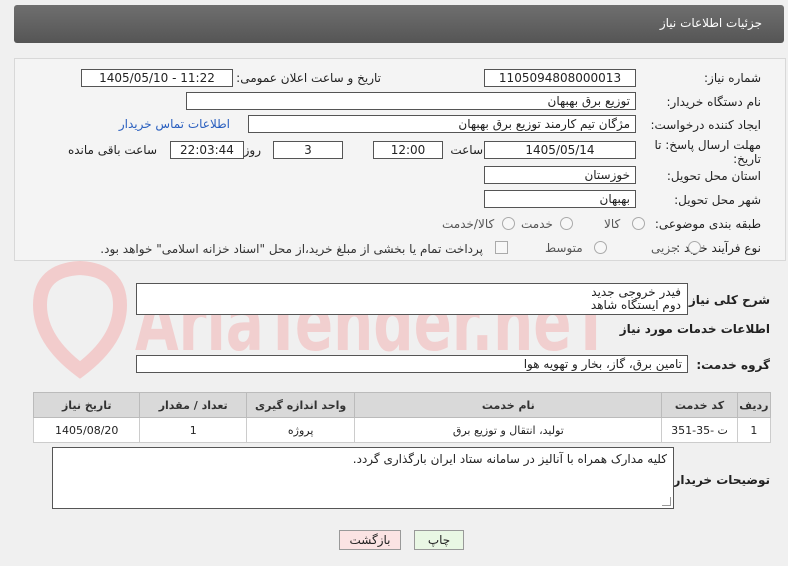 The image size is (788, 566). I want to click on category-goods-service-label: کالا/خدمت, so click(468, 224).